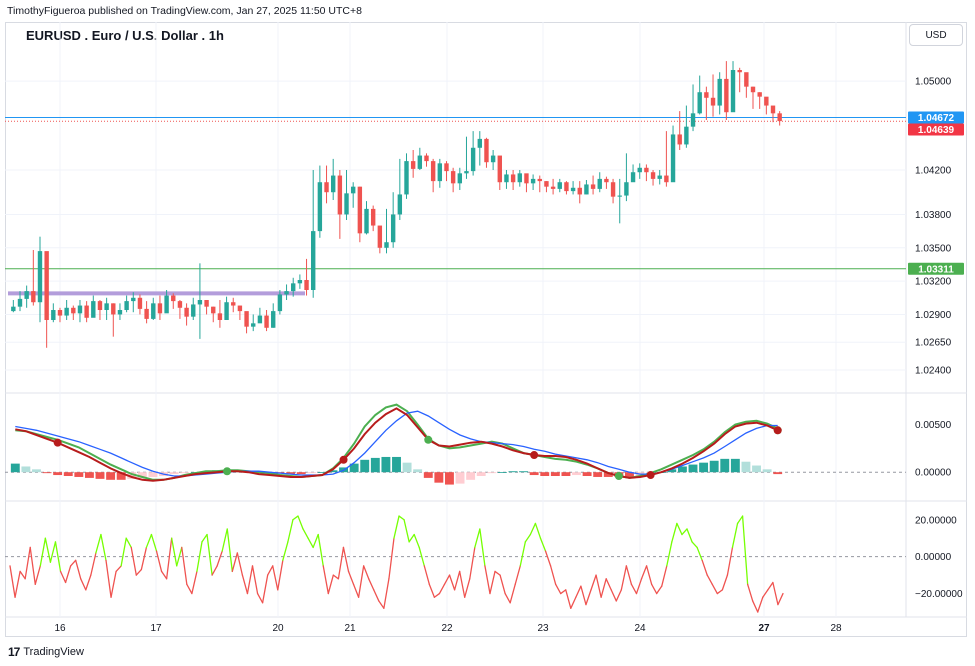 This screenshot has width=975, height=666. What do you see at coordinates (933, 473) in the screenshot?
I see `y-tick-label: 0.00000` at bounding box center [933, 473].